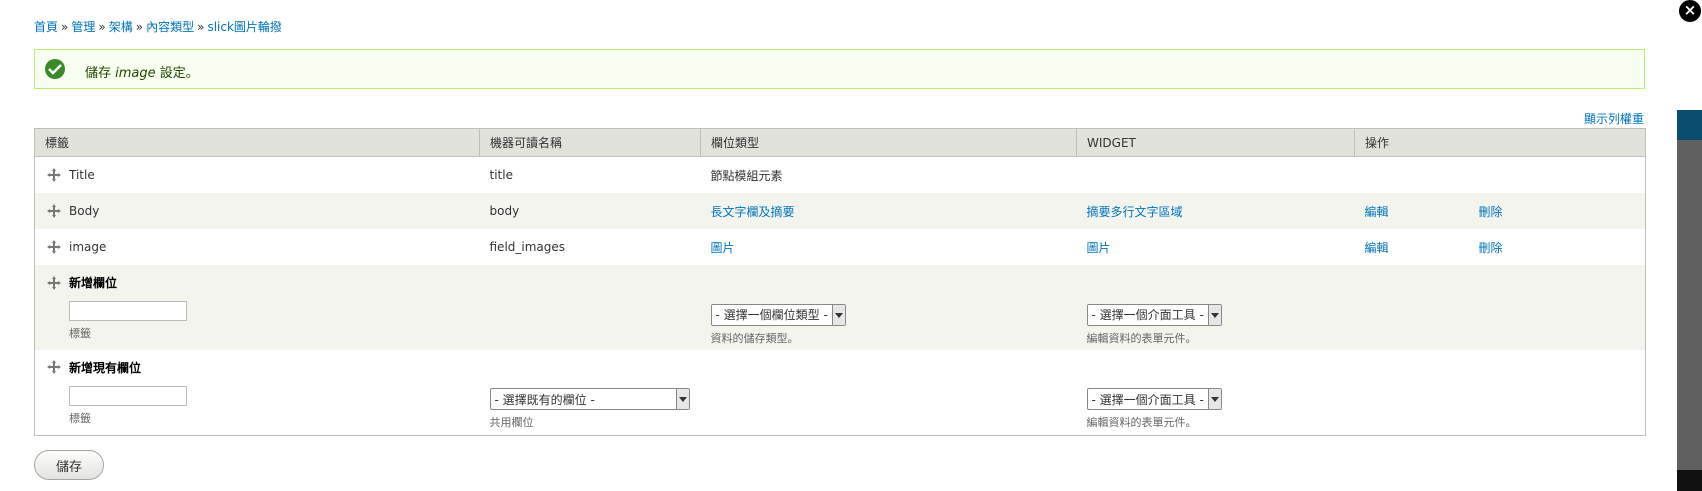 This screenshot has height=491, width=1702. Describe the element at coordinates (80, 418) in the screenshot. I see `existing-field-label-desc: 標籤` at that location.